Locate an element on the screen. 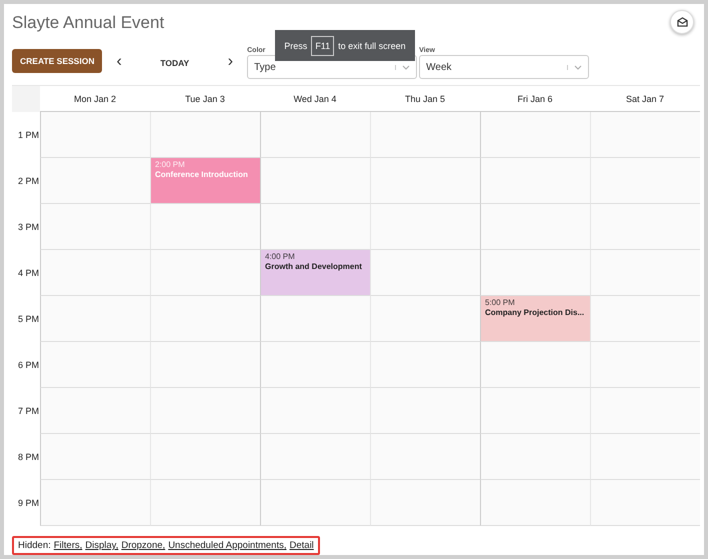 Image resolution: width=708 pixels, height=559 pixels. hidden-label: Hidden: is located at coordinates (34, 545).